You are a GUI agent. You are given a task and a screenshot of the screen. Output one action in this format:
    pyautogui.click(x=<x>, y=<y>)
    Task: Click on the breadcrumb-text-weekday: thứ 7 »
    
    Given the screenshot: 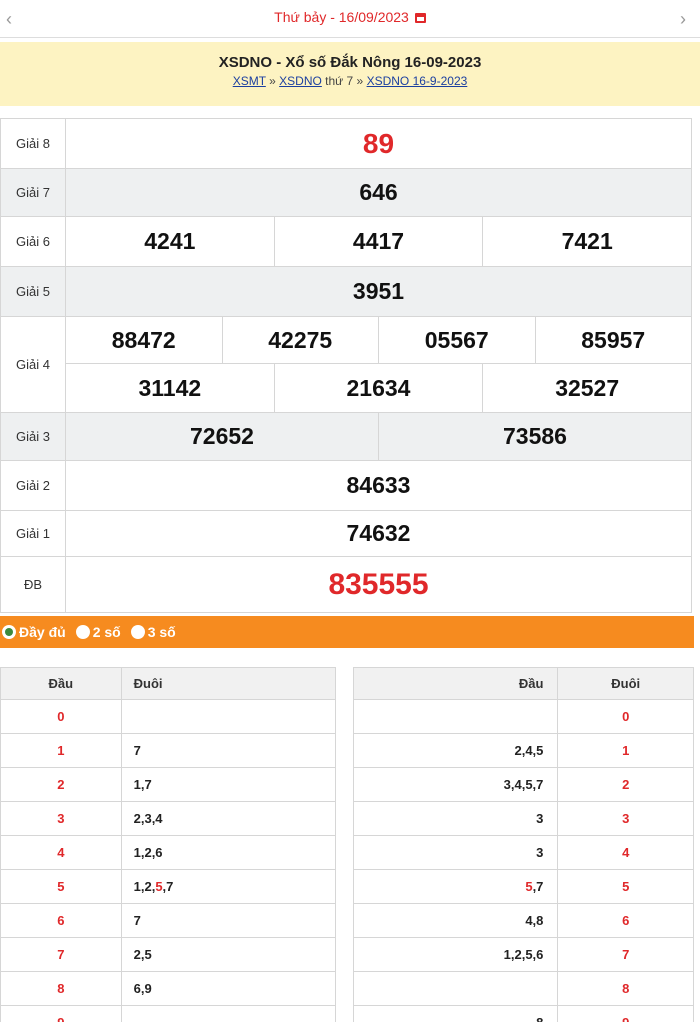 What is the action you would take?
    pyautogui.click(x=344, y=81)
    